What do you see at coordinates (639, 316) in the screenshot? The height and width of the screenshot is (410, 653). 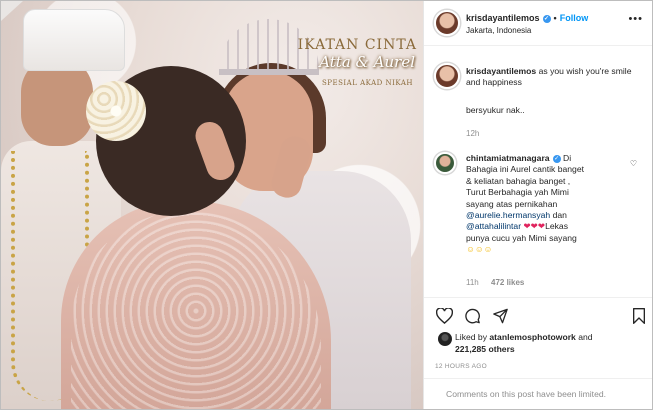 I see `bookmark-icon` at bounding box center [639, 316].